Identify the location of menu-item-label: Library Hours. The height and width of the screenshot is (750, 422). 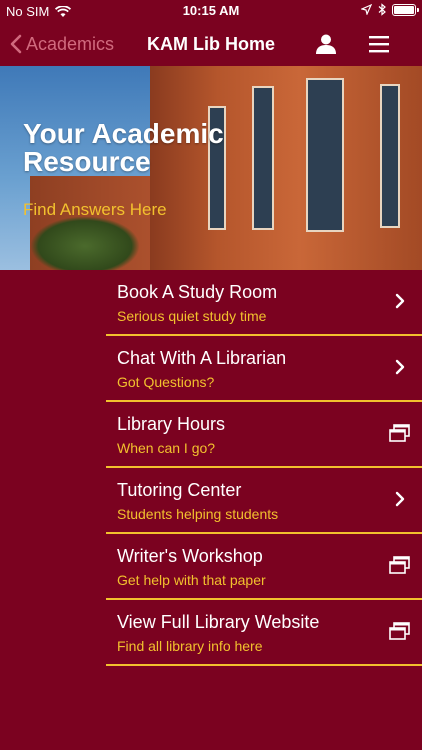
(171, 424).